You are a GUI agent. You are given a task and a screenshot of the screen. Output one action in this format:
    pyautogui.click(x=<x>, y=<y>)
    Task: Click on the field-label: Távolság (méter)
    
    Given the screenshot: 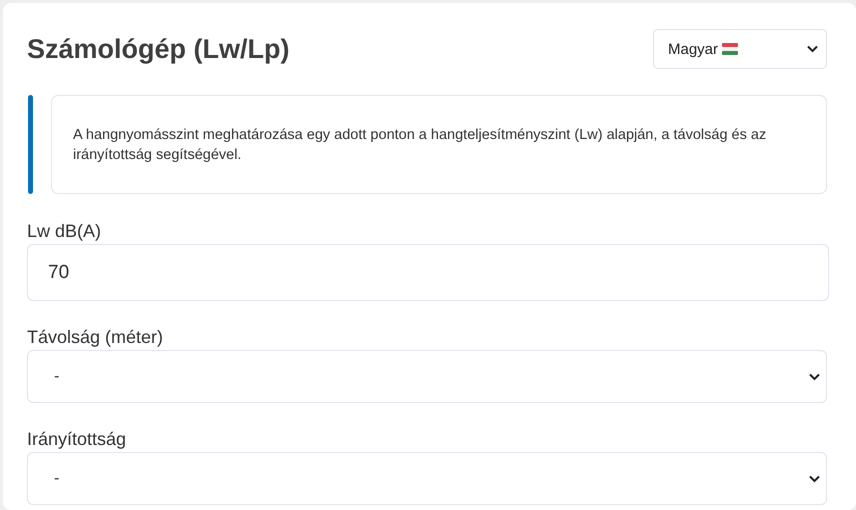 What is the action you would take?
    pyautogui.click(x=95, y=337)
    